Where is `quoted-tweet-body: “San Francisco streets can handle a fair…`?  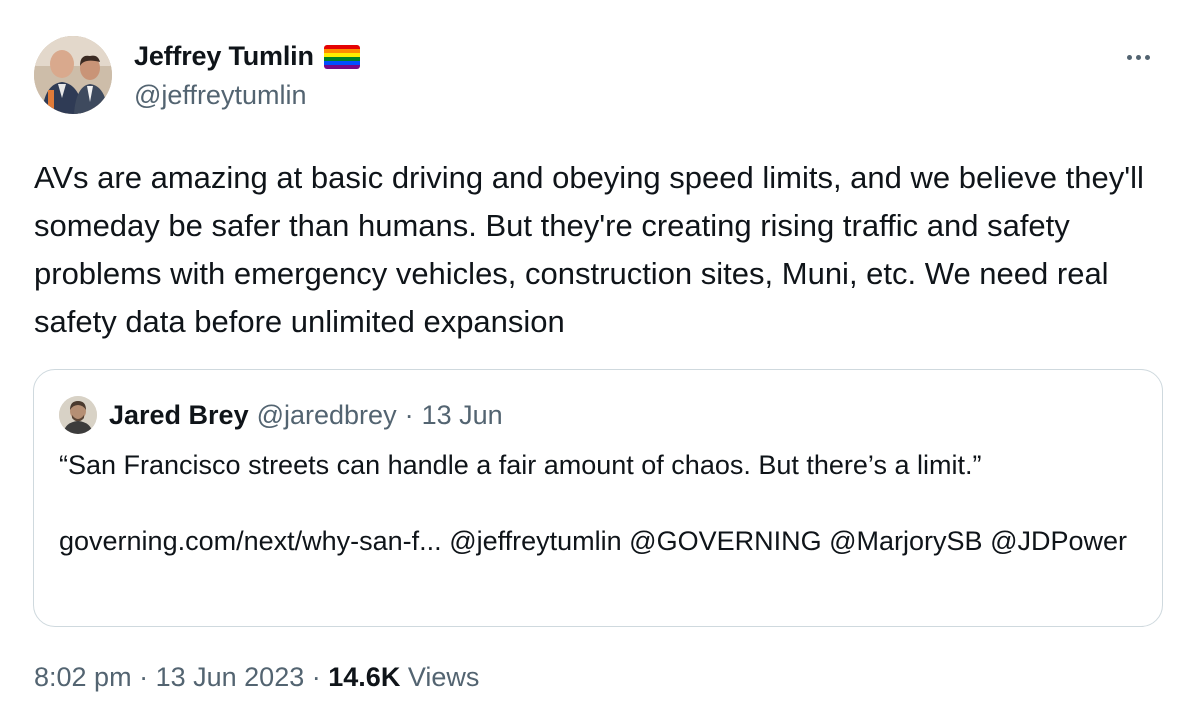 quoted-tweet-body: “San Francisco streets can handle a fair… is located at coordinates (599, 503).